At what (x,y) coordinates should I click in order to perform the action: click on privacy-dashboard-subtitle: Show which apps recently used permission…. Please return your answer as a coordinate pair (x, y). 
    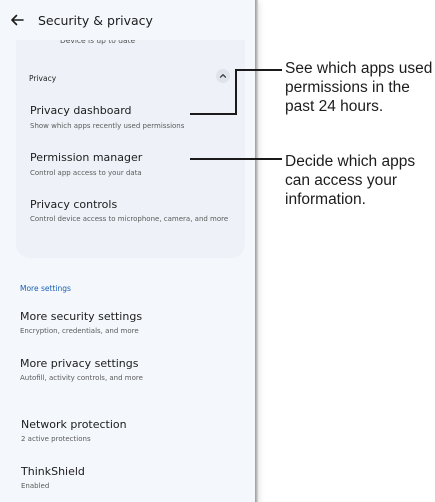
    Looking at the image, I should click on (107, 126).